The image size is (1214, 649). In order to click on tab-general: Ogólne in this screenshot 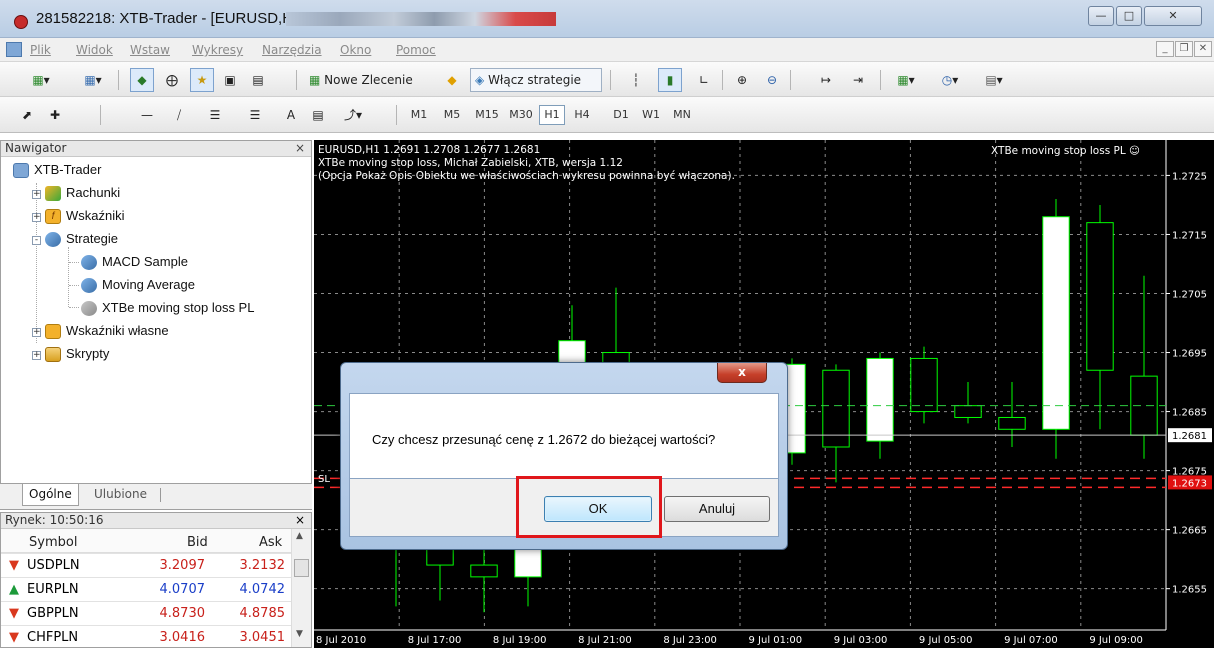, I will do `click(50, 495)`.